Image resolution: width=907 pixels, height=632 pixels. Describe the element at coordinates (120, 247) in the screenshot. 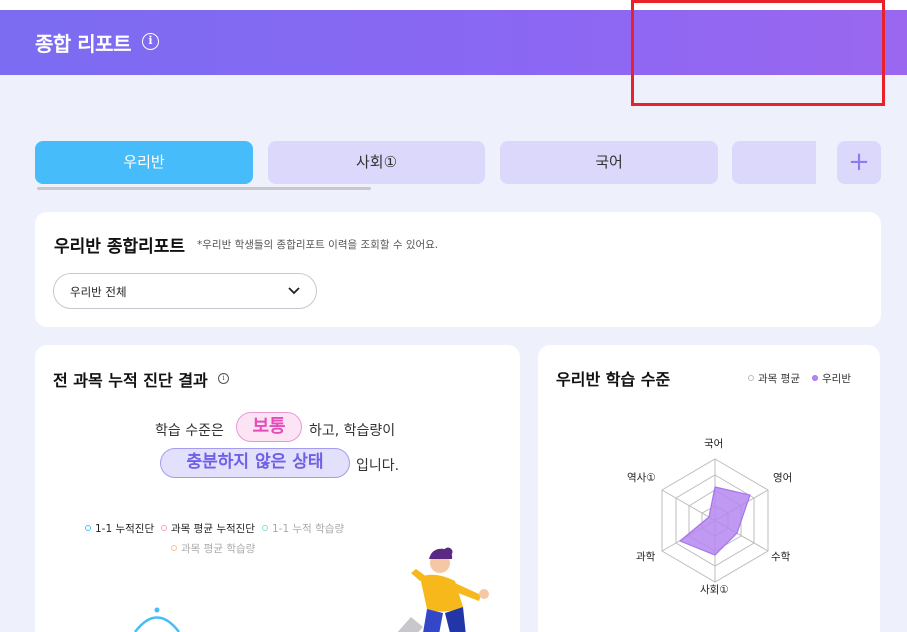

I see `summary-title: 우리반 종합리포트` at that location.